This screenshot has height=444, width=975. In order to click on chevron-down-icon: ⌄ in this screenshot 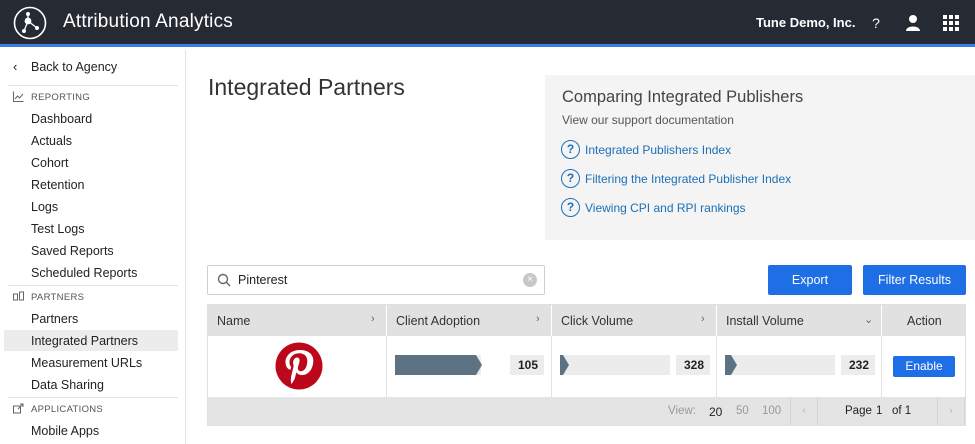, I will do `click(869, 320)`.